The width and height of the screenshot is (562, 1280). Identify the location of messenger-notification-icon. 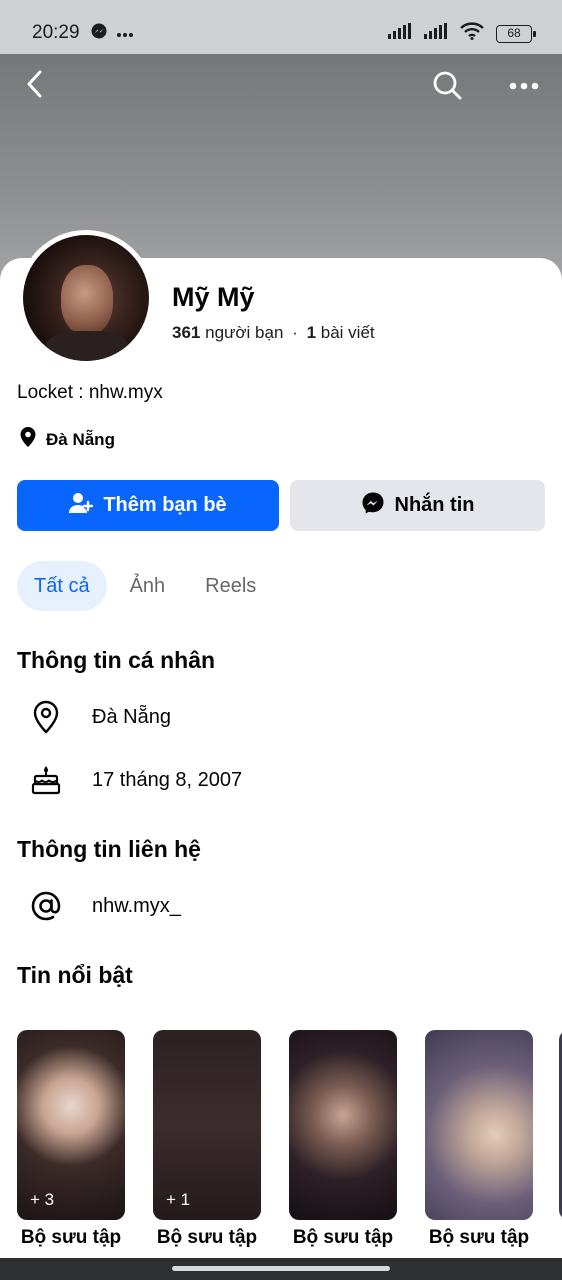
(99, 33).